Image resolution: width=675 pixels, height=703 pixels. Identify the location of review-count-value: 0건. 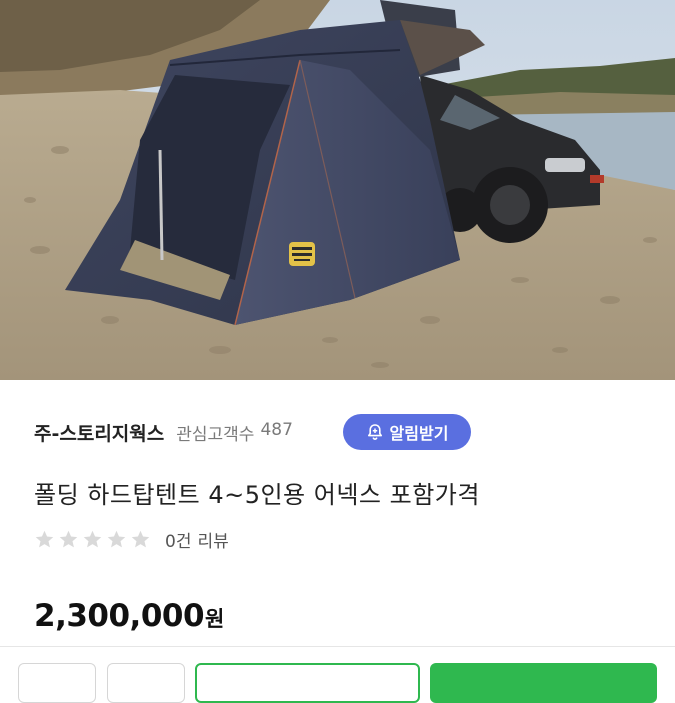
(178, 542).